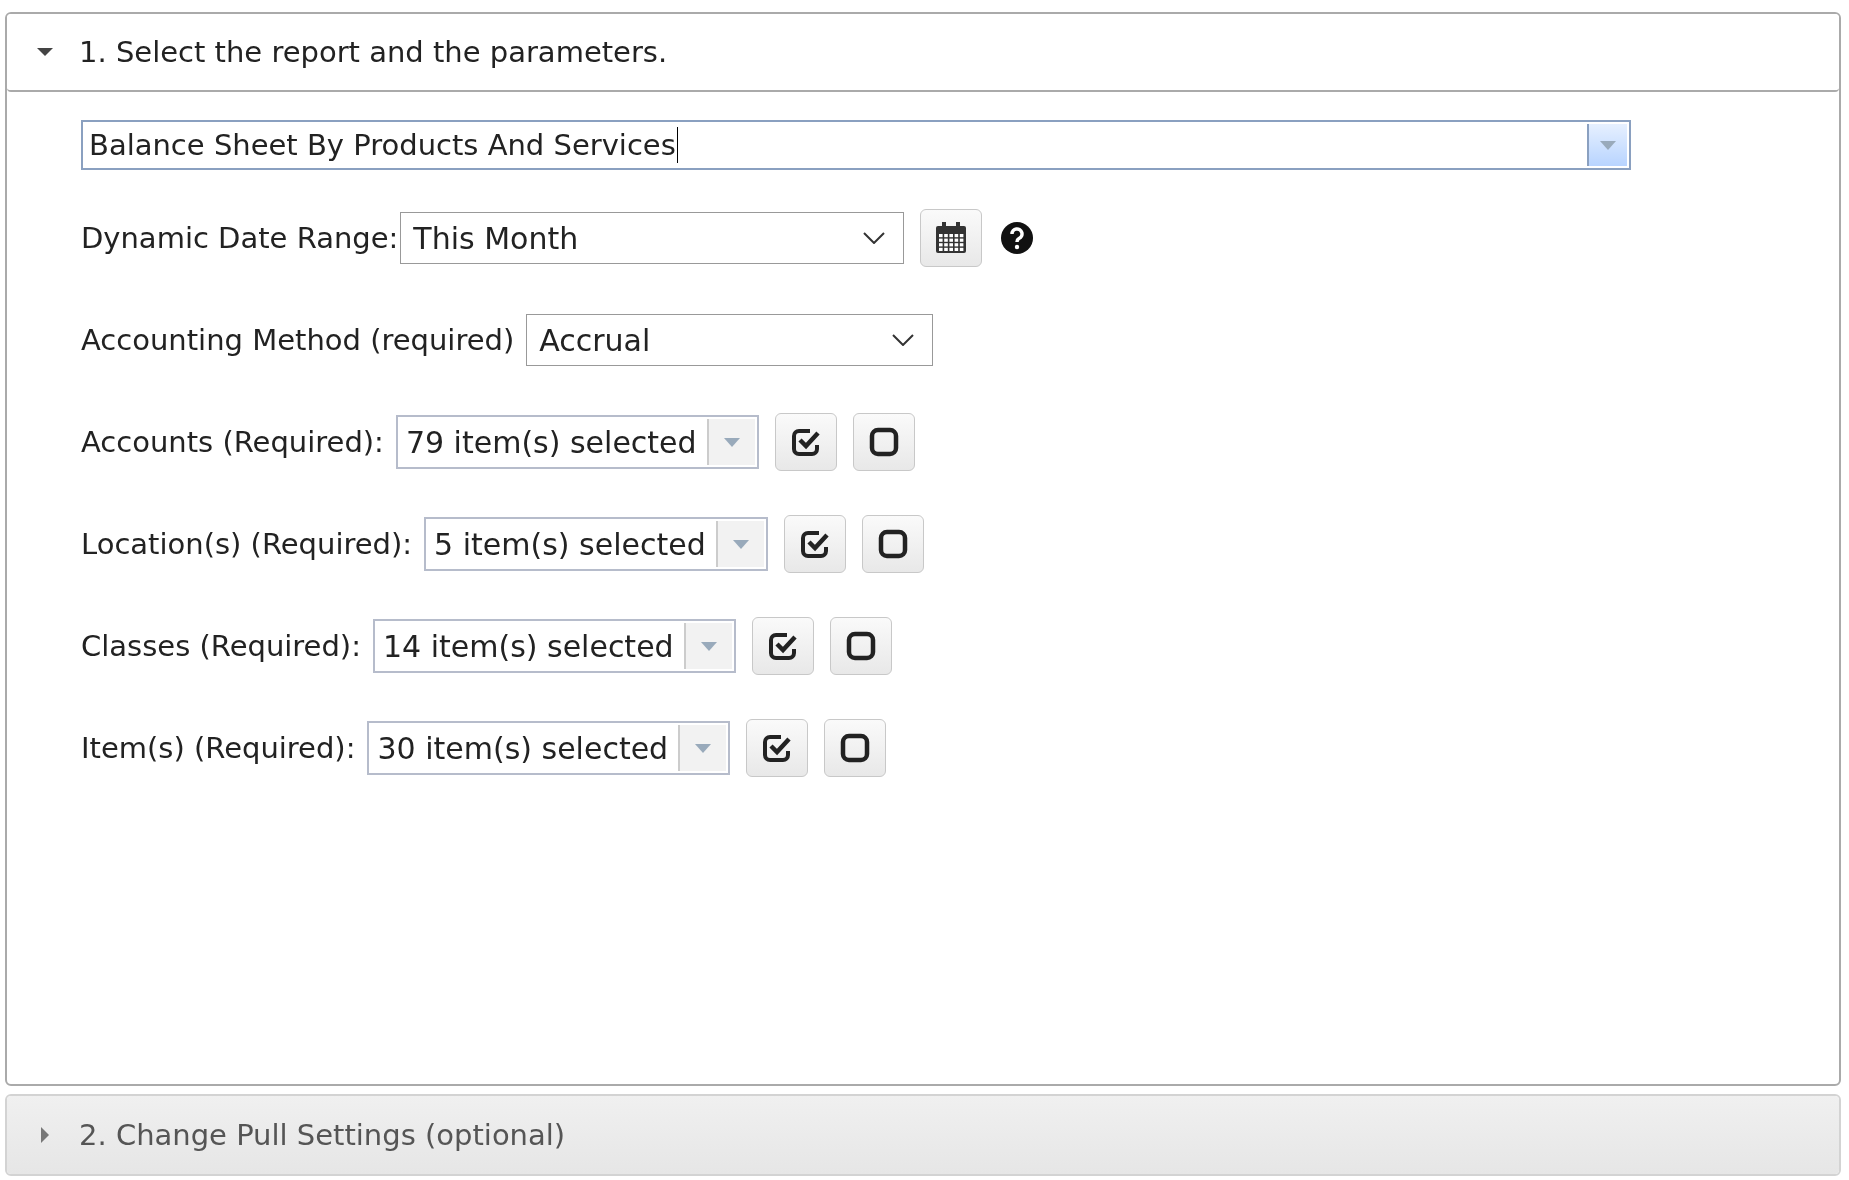 Image resolution: width=1849 pixels, height=1180 pixels. I want to click on calendar-button, so click(951, 238).